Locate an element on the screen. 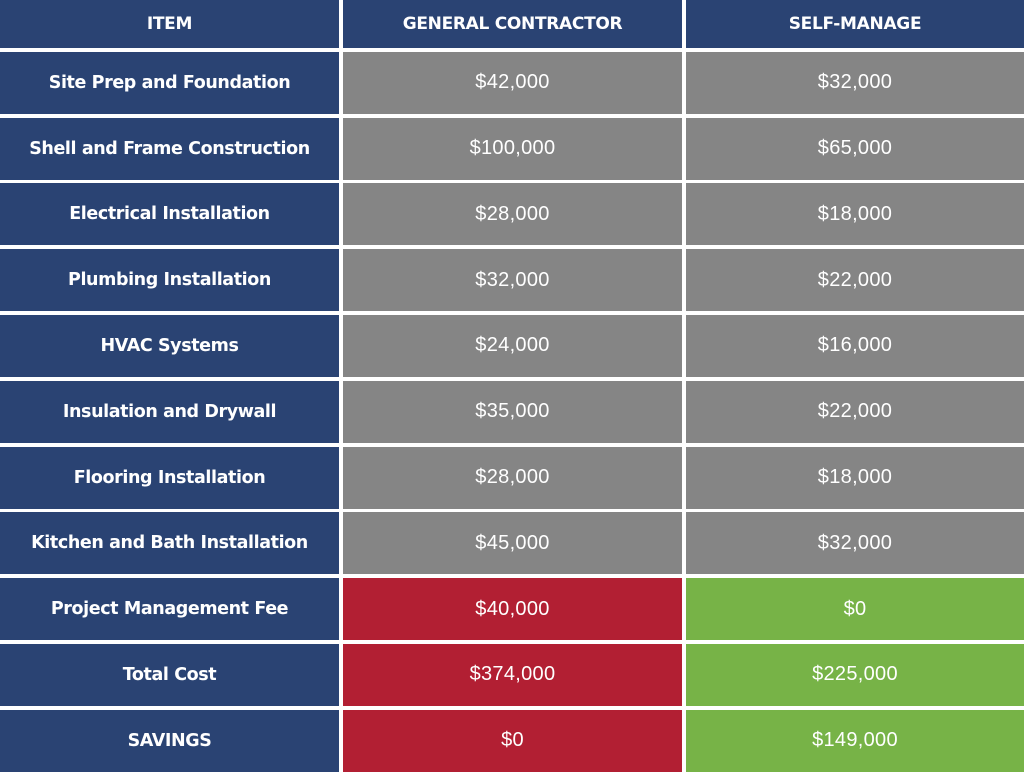  row-item-label: Shell and Frame Construction is located at coordinates (169, 148).